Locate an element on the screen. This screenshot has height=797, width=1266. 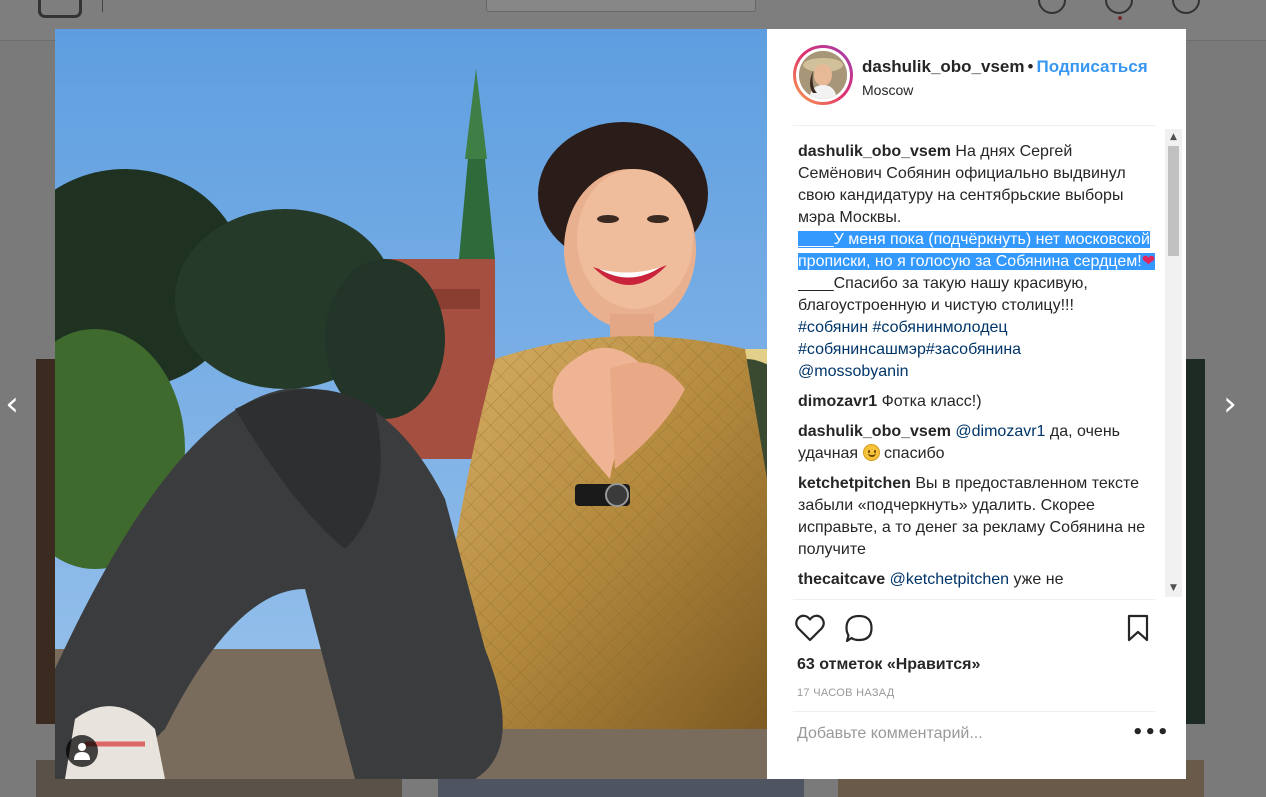
user-tag-button is located at coordinates (82, 751).